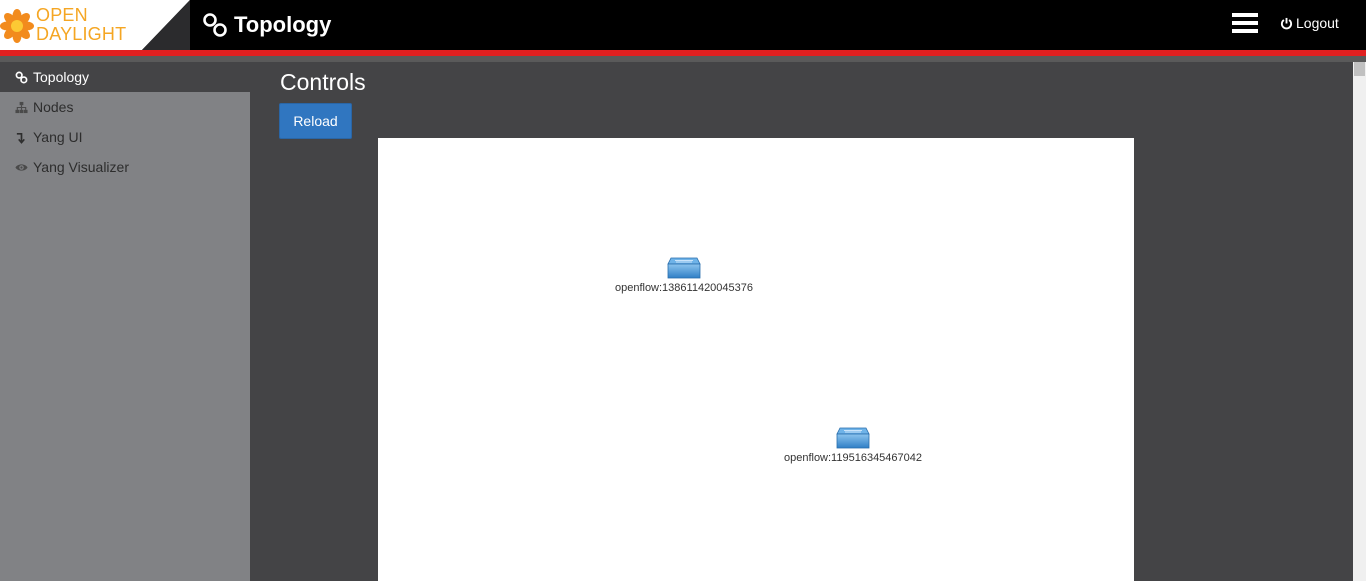 The width and height of the screenshot is (1366, 581). I want to click on eye-icon, so click(21, 167).